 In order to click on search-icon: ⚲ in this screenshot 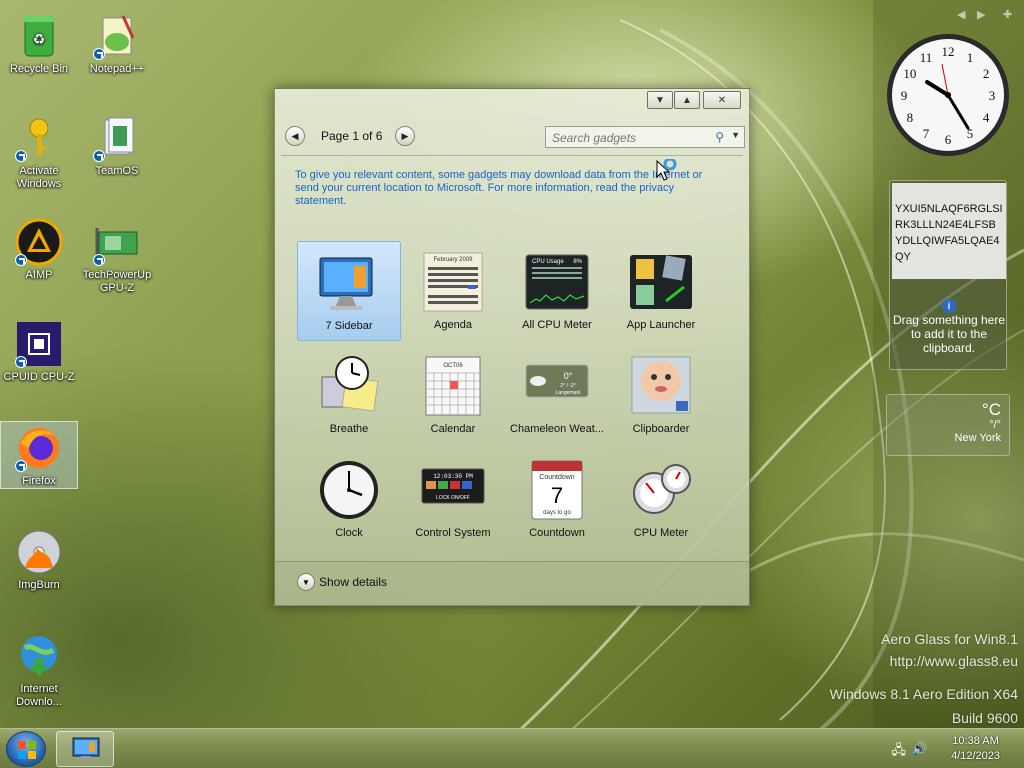, I will do `click(719, 137)`.